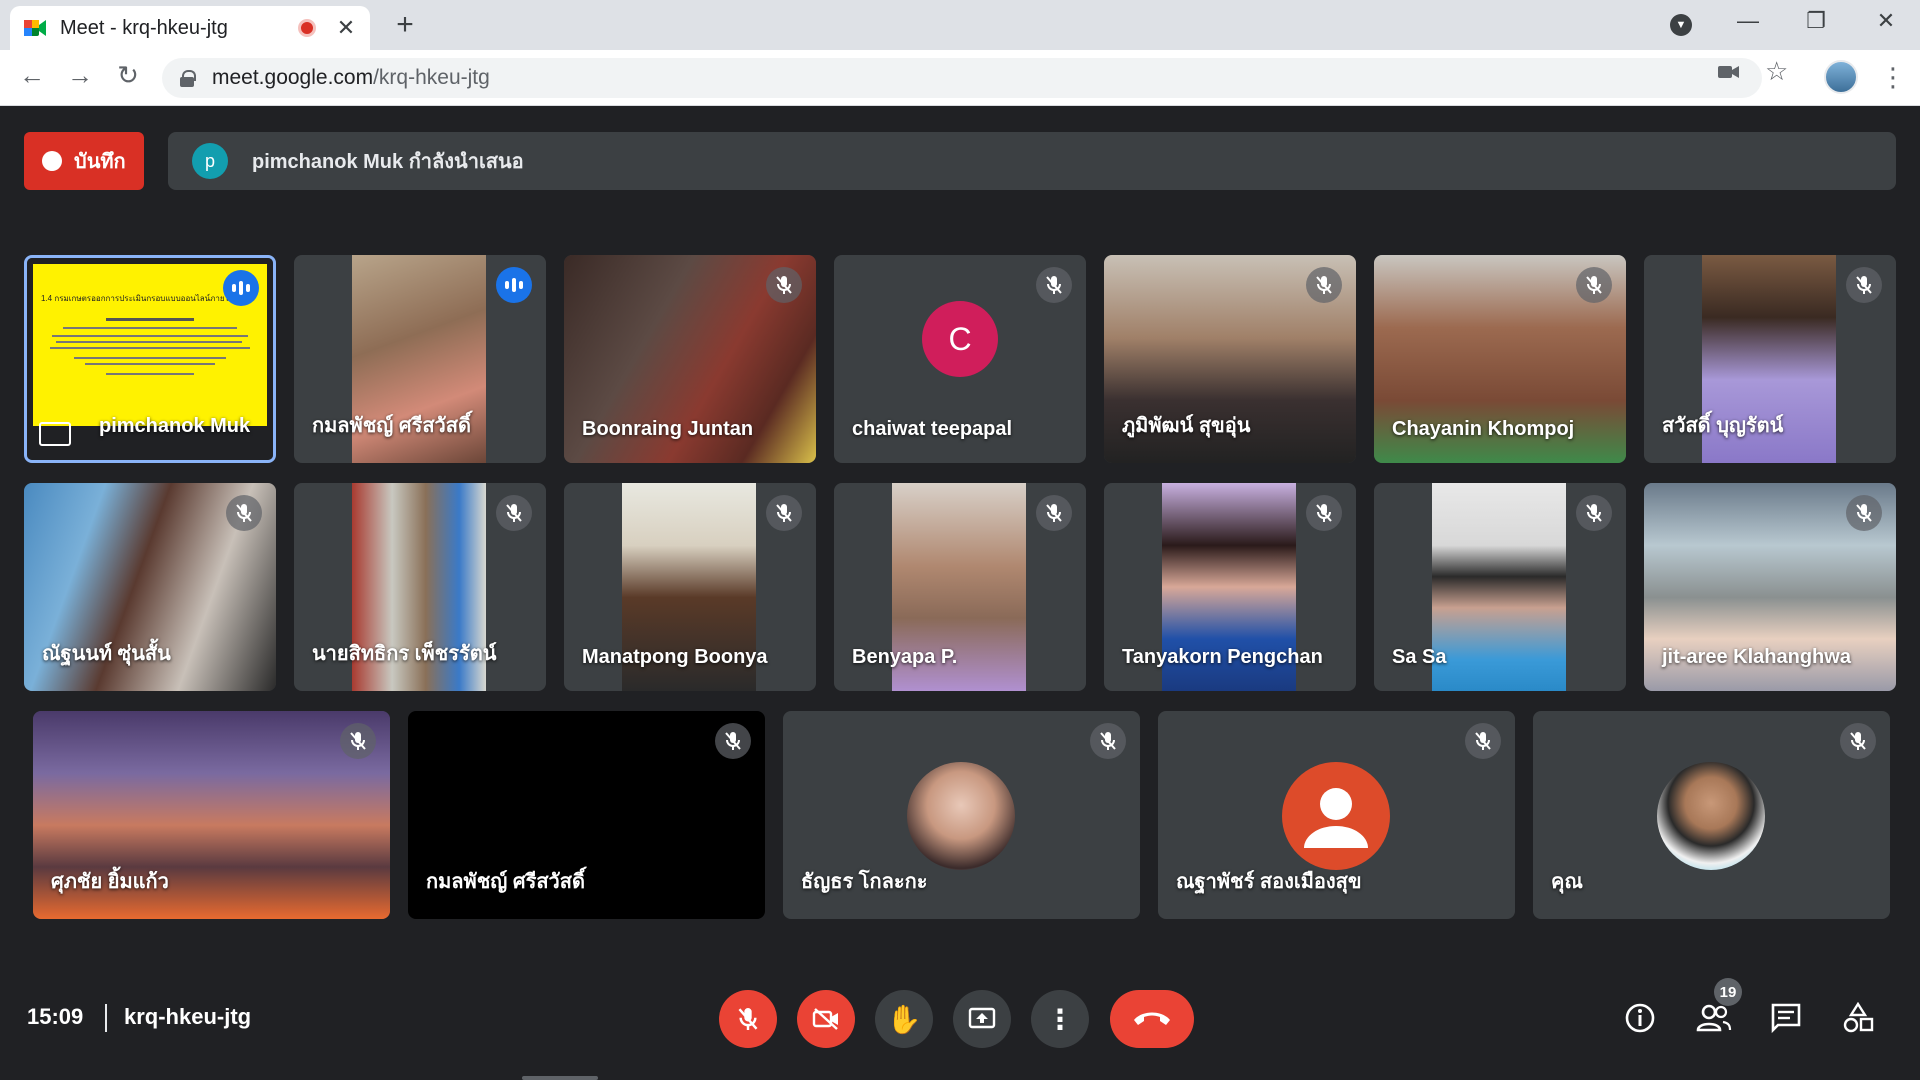 The image size is (1920, 1080). Describe the element at coordinates (1483, 429) in the screenshot. I see `participant-name: Chayanin Khompoj` at that location.